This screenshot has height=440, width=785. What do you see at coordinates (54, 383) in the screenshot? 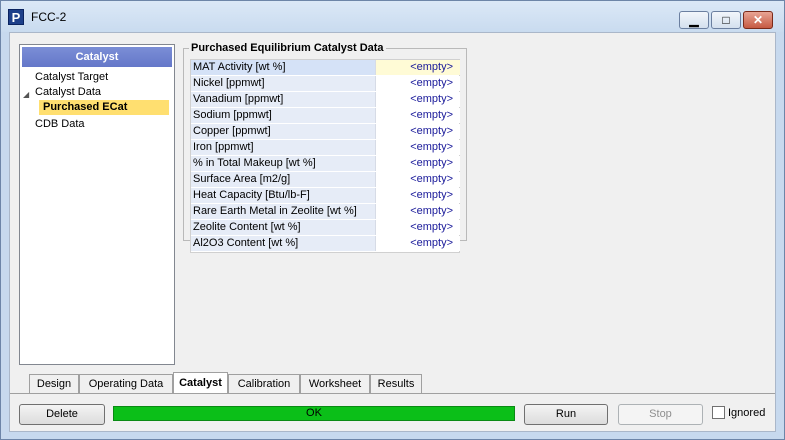
I see `tab-design: Design` at bounding box center [54, 383].